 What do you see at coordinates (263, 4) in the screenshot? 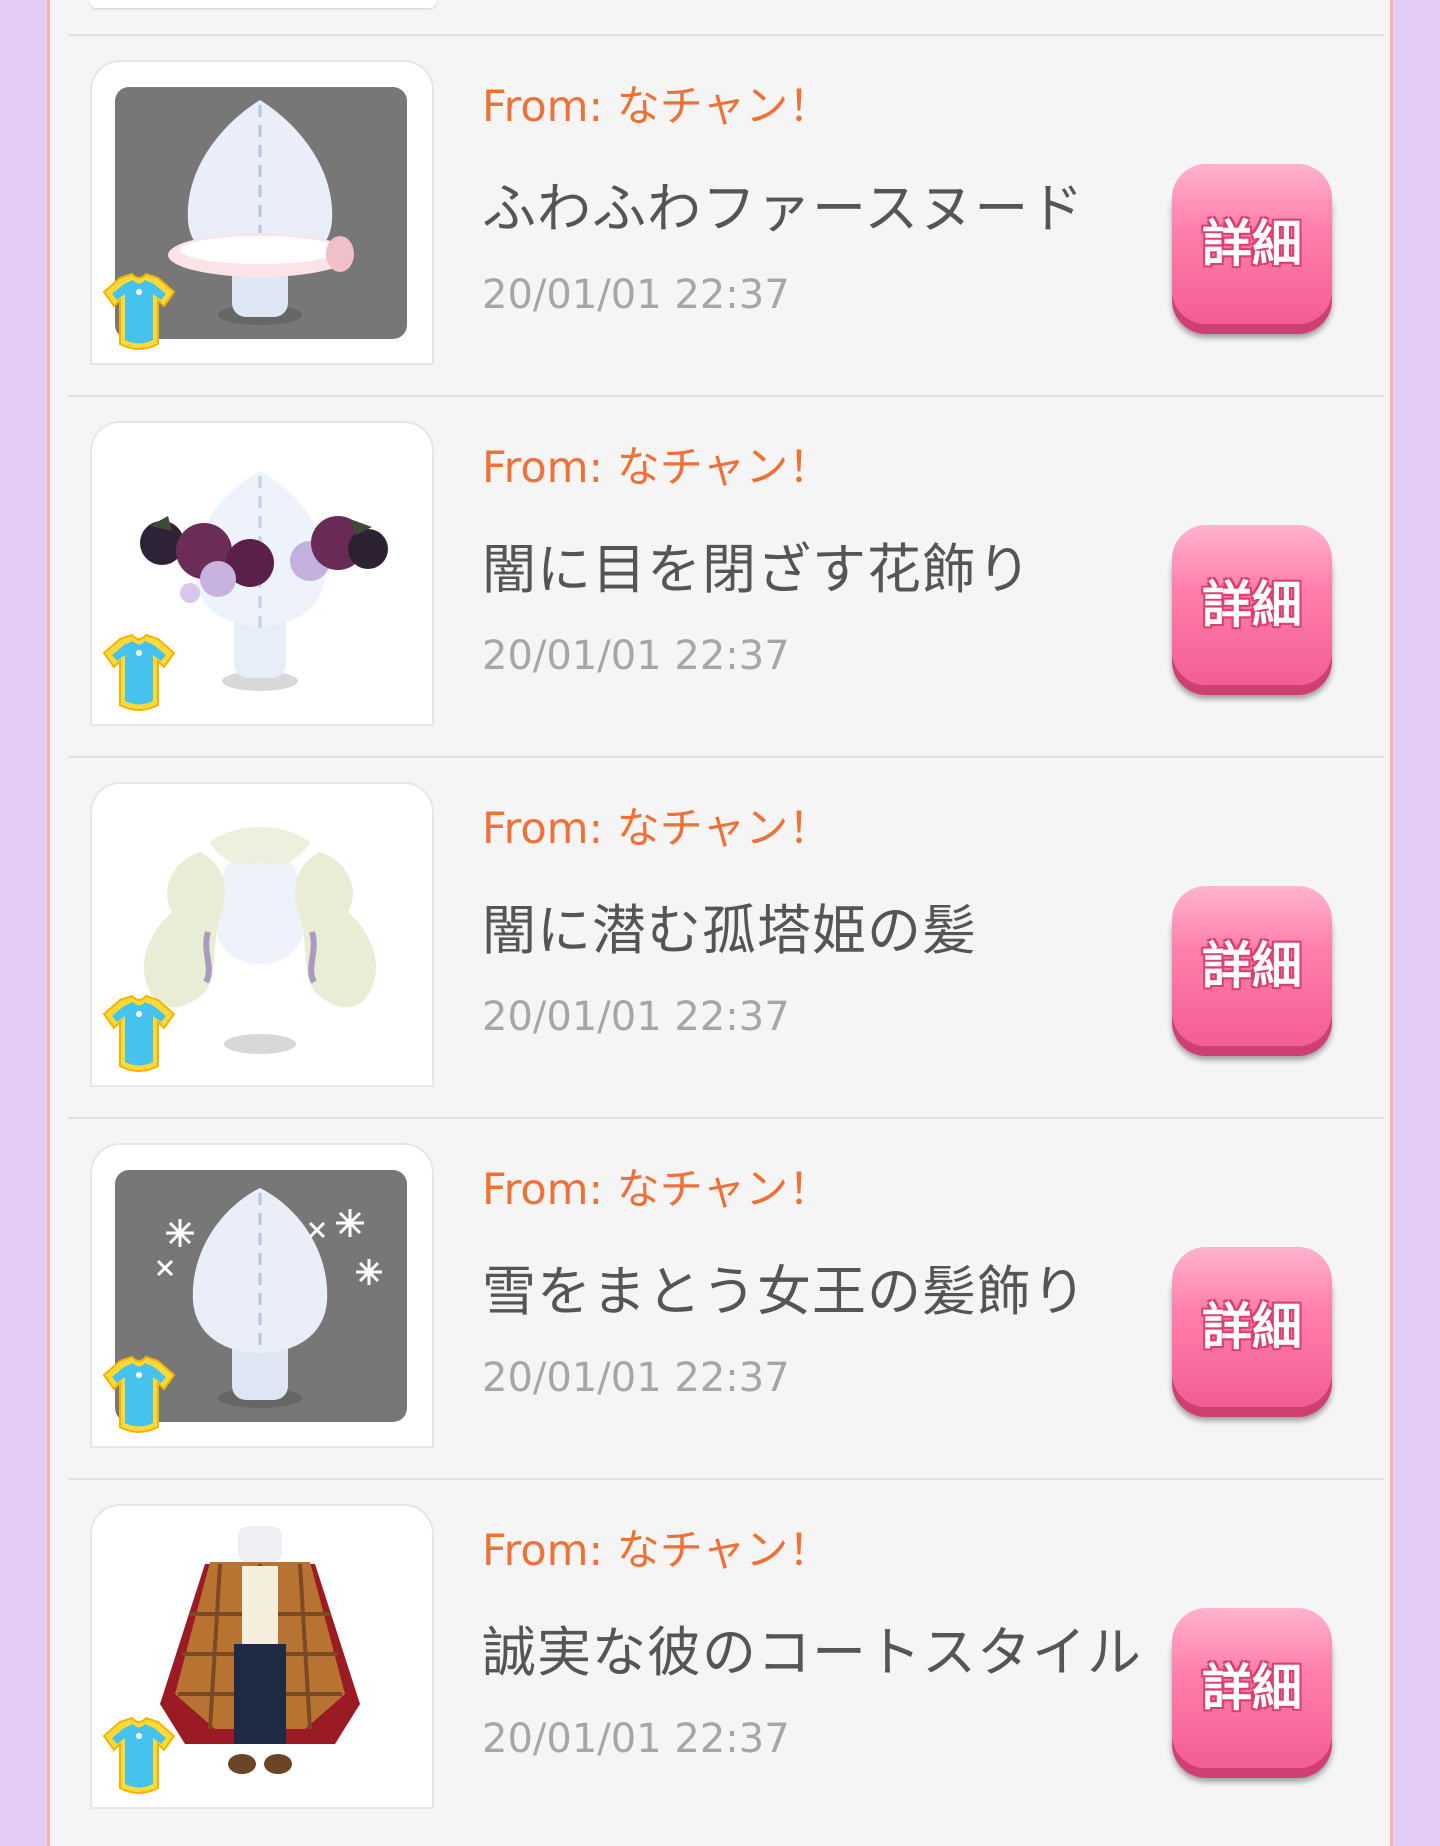
I see `previous-item-thumbnail-edge` at bounding box center [263, 4].